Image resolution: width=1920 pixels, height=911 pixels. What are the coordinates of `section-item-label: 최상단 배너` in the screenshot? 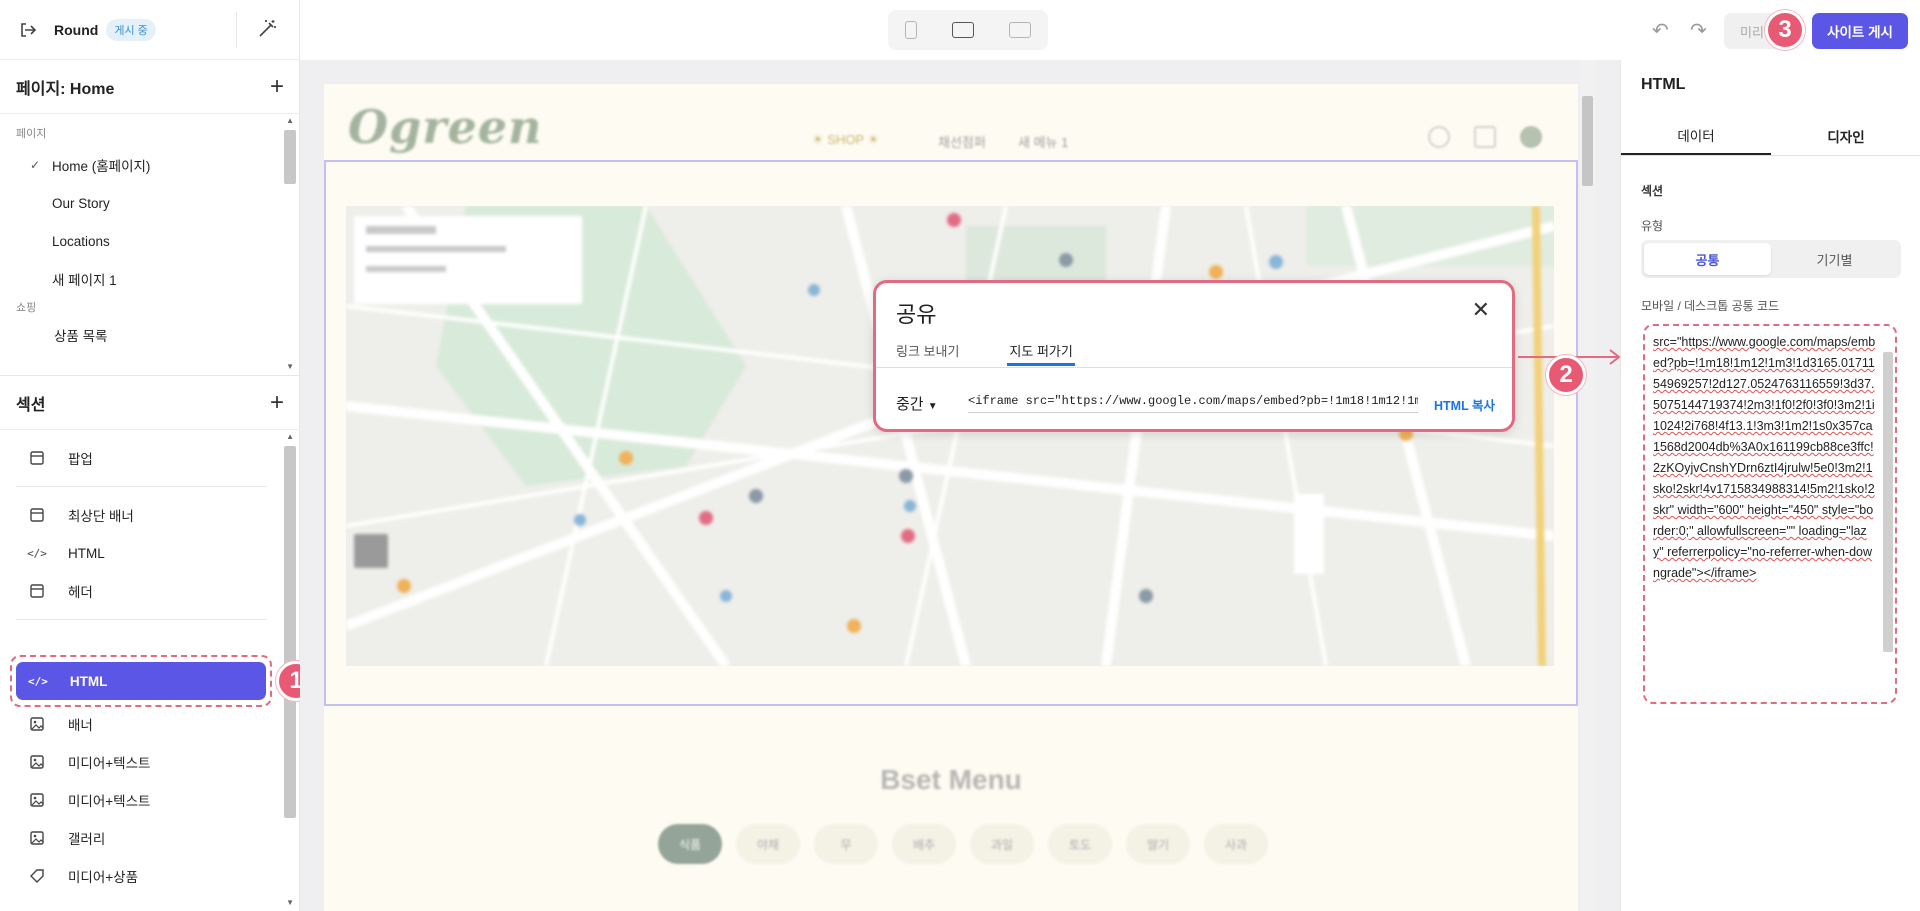 It's located at (101, 516).